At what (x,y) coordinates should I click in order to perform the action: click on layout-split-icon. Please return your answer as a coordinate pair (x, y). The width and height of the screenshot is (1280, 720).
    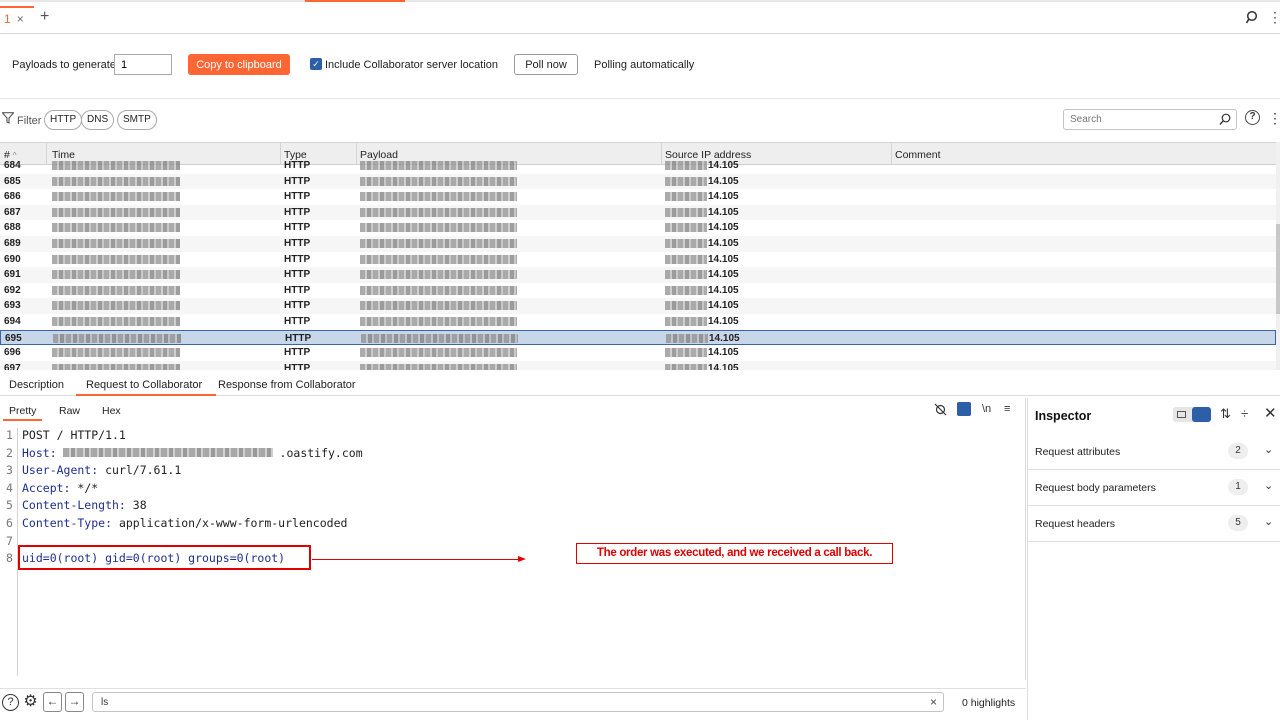
    Looking at the image, I should click on (1201, 414).